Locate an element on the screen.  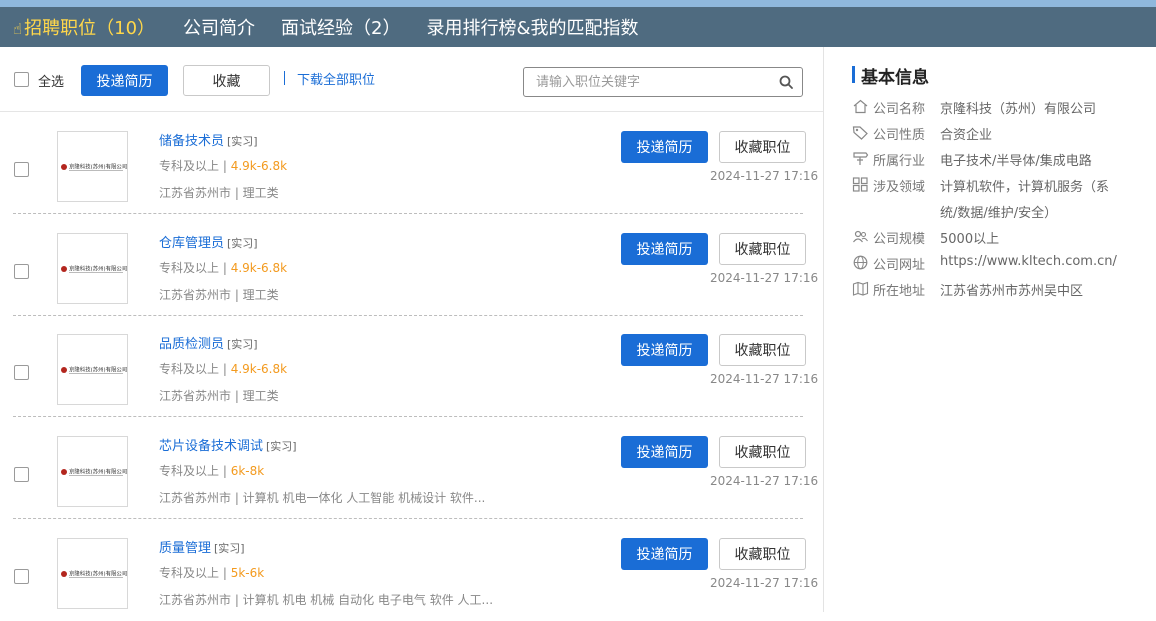
job-title: 储备技术员 [实习] is located at coordinates (208, 139).